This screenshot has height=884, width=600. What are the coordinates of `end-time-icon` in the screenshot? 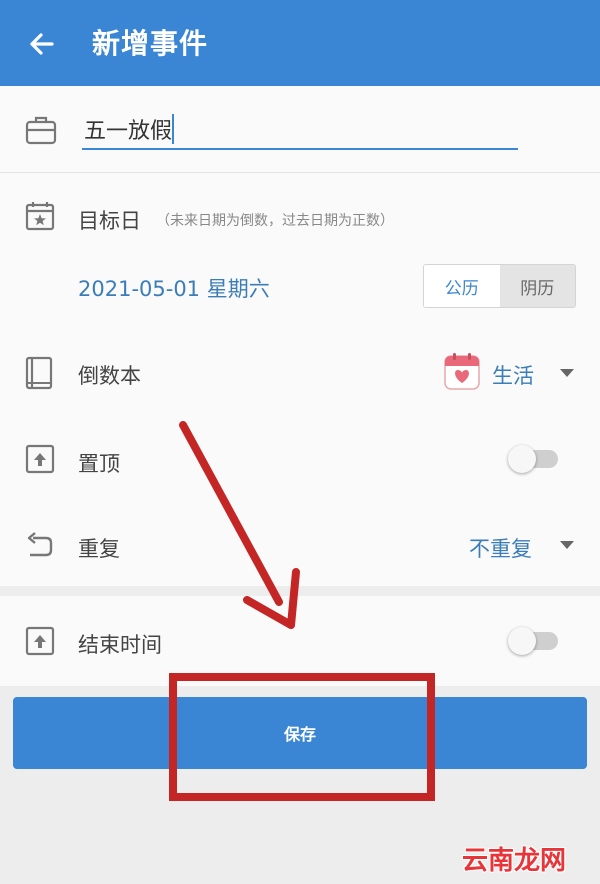 It's located at (40, 641).